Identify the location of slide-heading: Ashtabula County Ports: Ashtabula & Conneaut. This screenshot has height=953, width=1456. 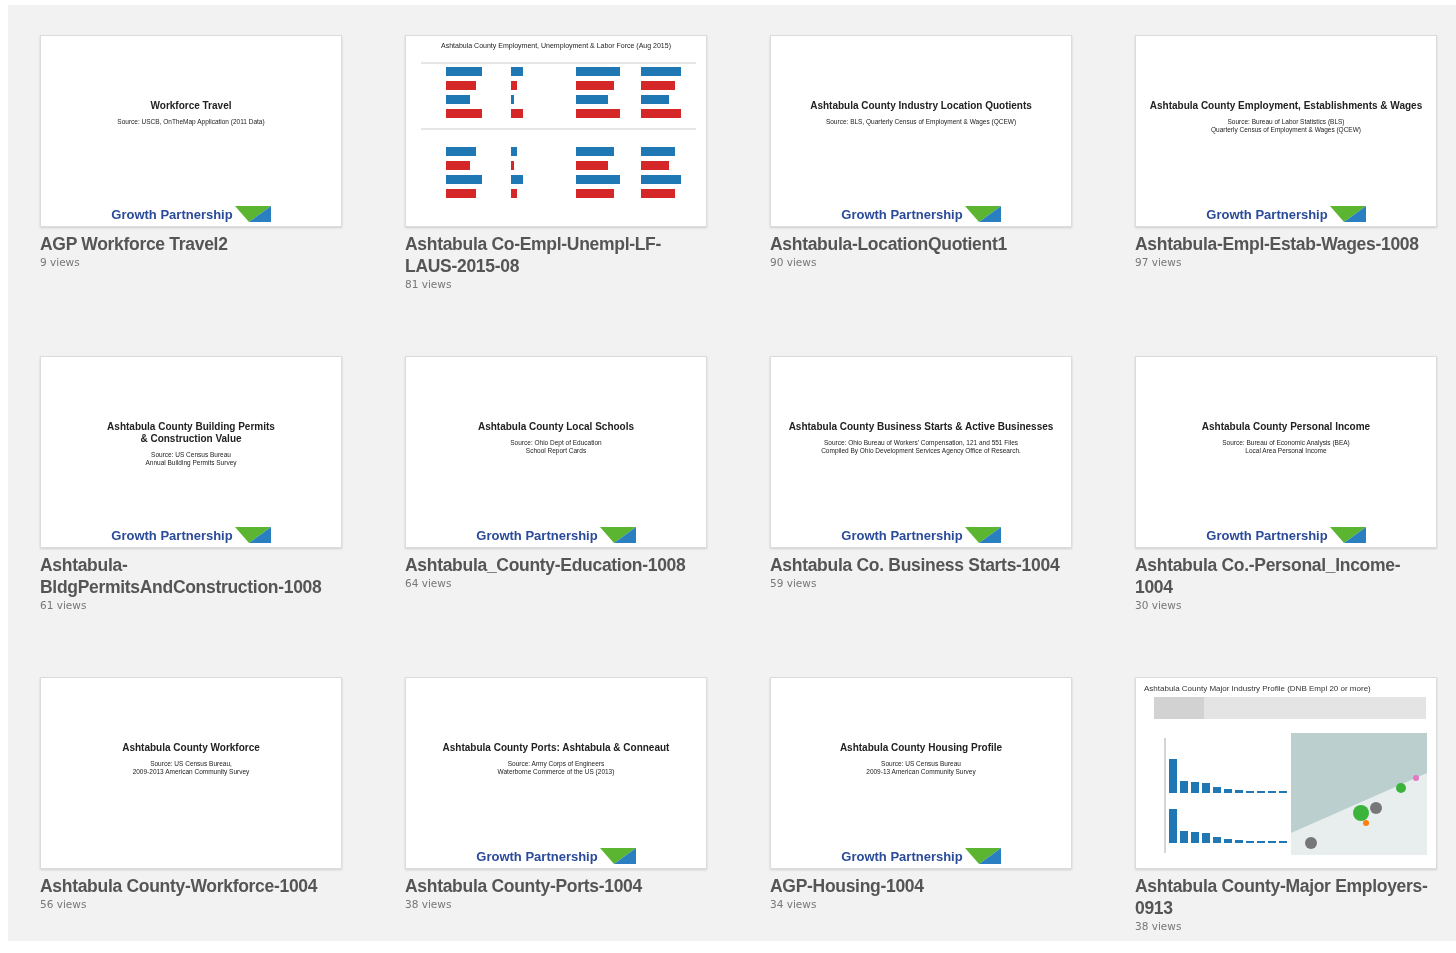
(556, 748).